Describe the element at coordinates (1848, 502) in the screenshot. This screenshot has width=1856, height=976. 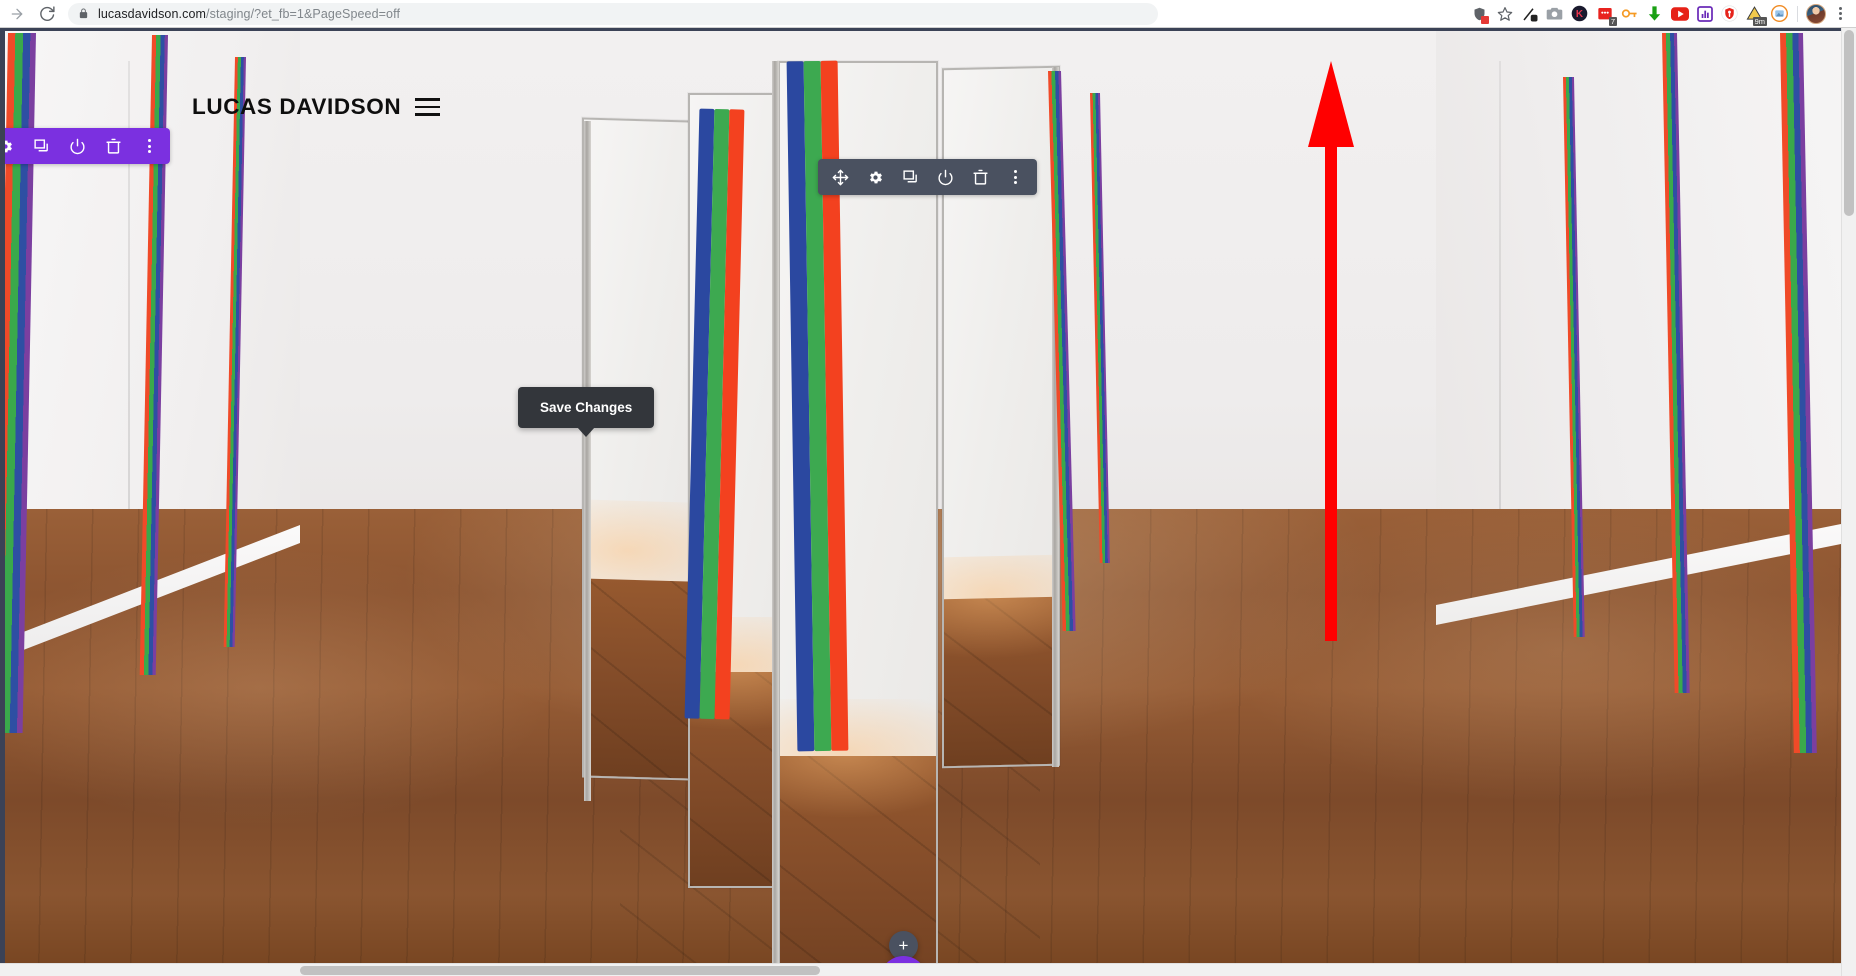
I see `vertical-scrollbar` at that location.